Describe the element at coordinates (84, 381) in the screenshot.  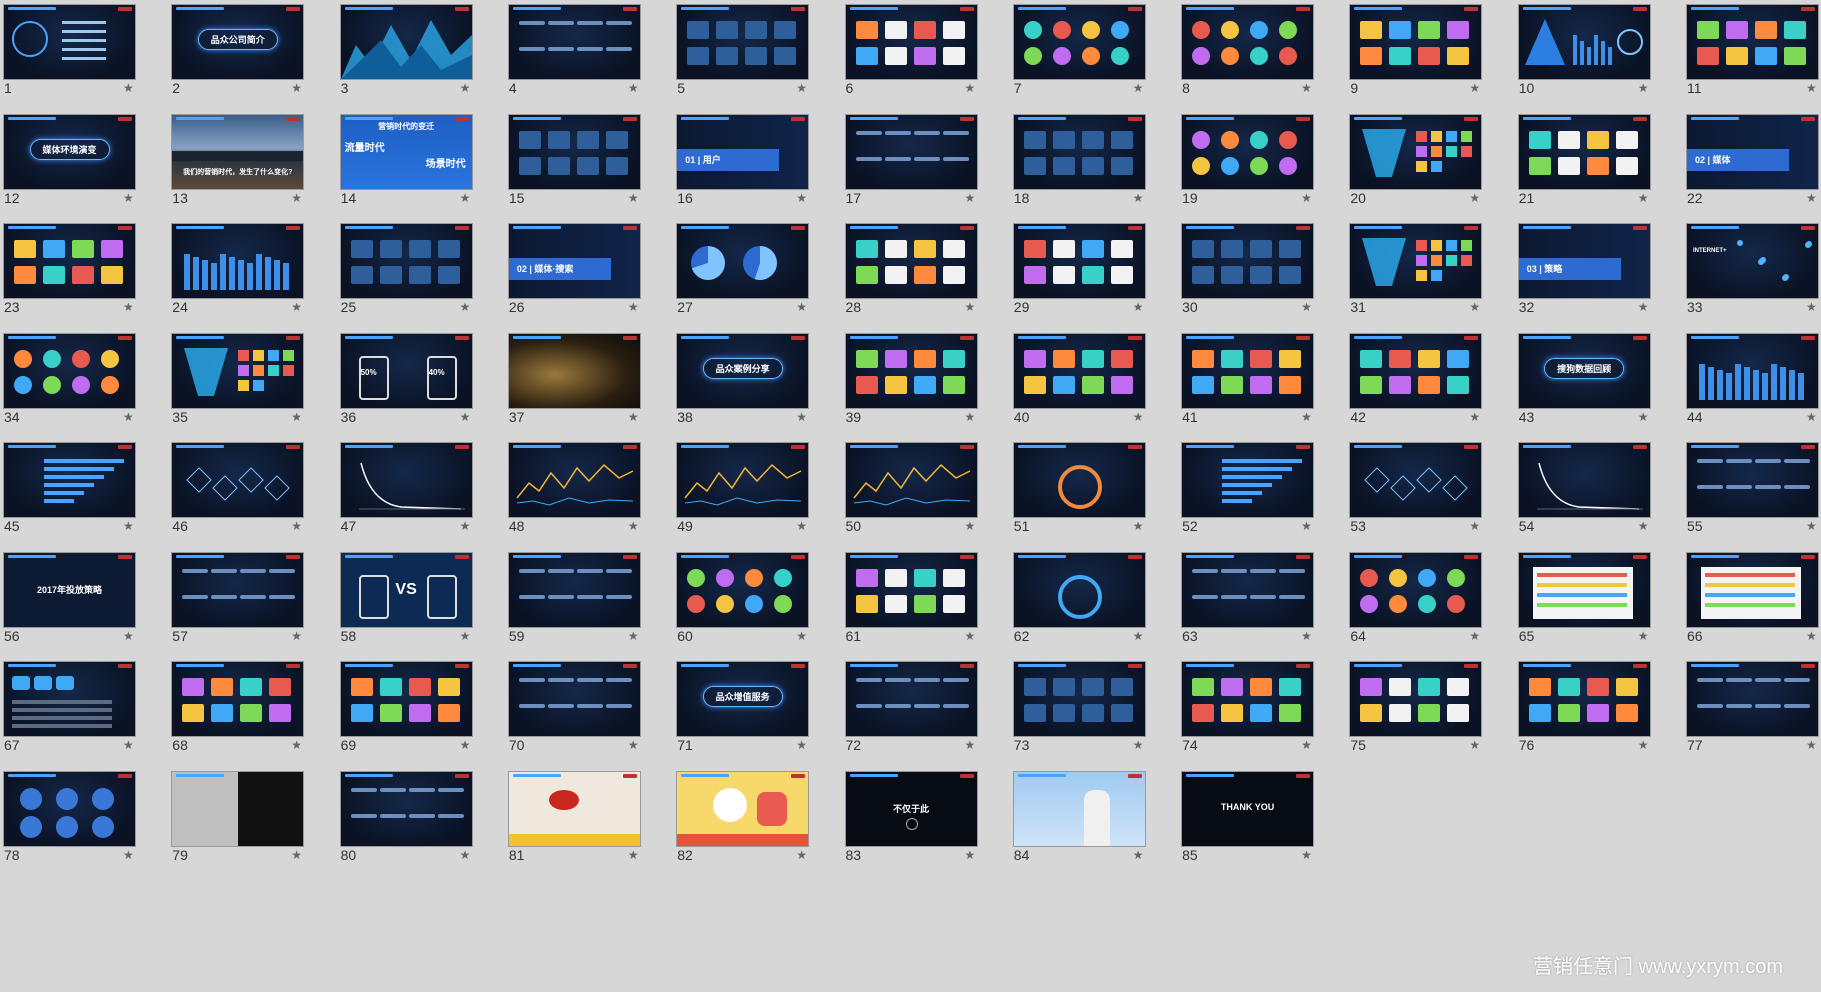
I see `slide-thumbnail: 34 ★` at that location.